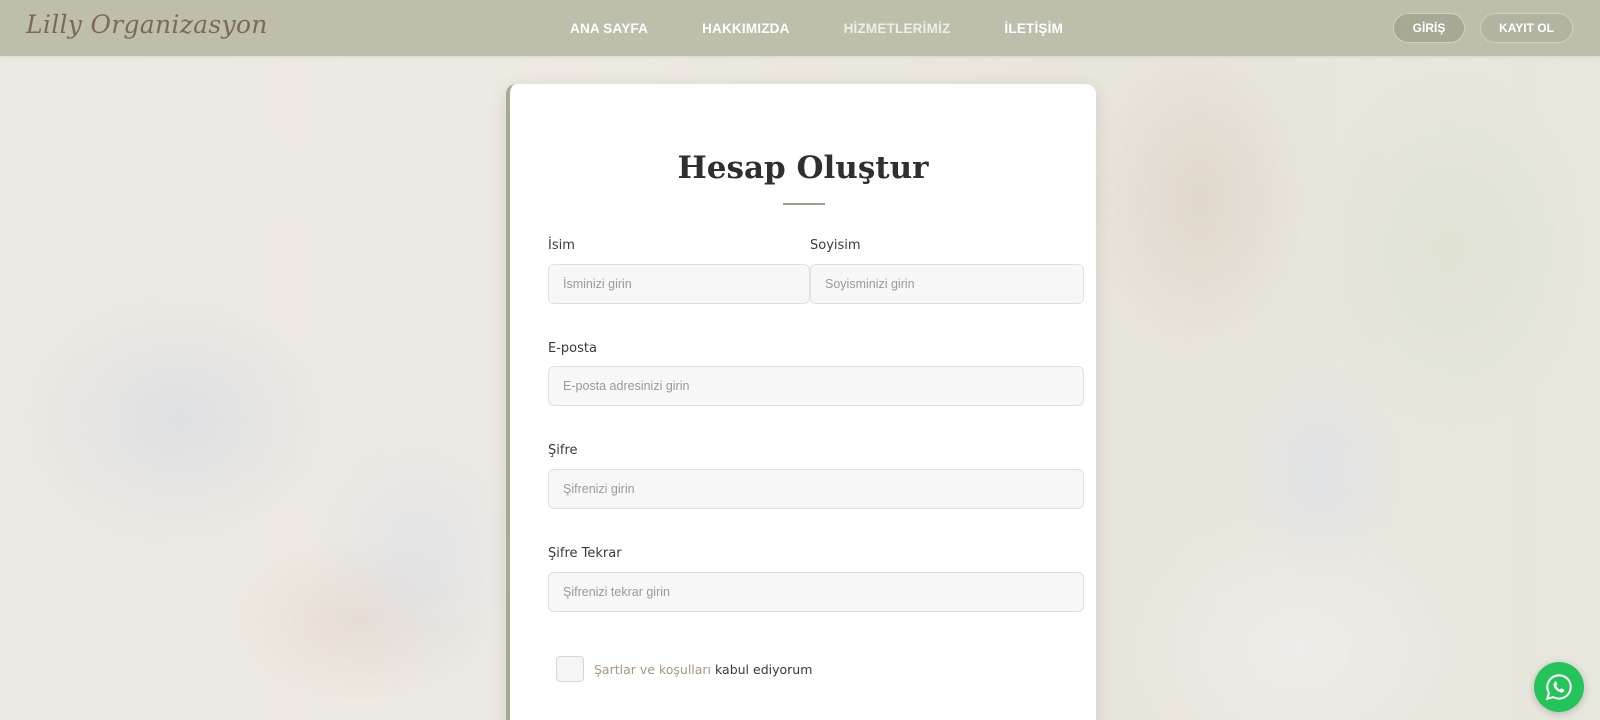  I want to click on terms-text: Şartlar ve koşulları kabul ediyorum, so click(703, 669).